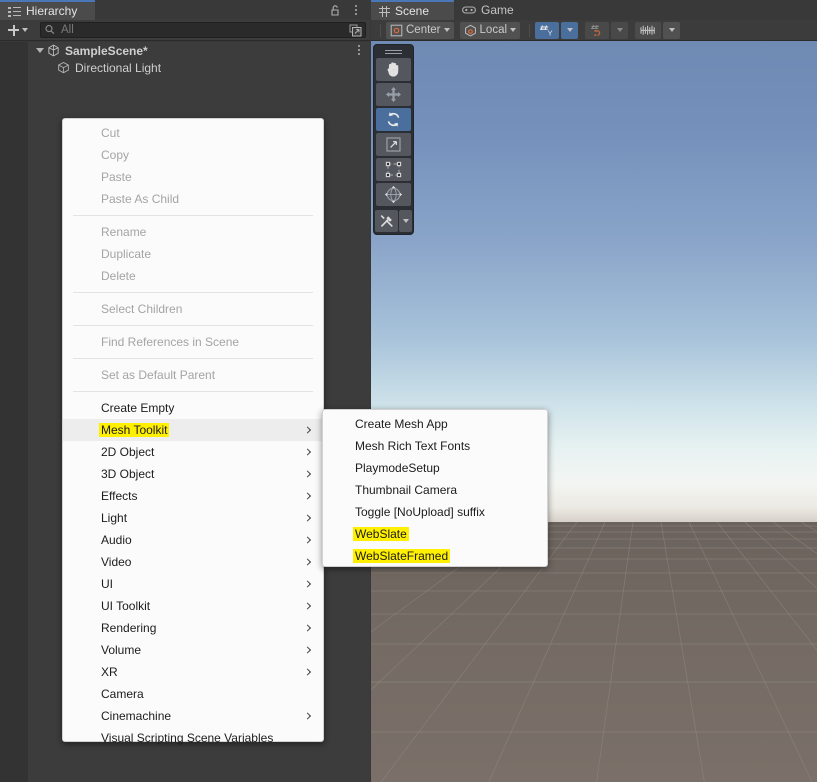 Image resolution: width=817 pixels, height=782 pixels. I want to click on menu-item-2d-object: 2D Object, so click(193, 452).